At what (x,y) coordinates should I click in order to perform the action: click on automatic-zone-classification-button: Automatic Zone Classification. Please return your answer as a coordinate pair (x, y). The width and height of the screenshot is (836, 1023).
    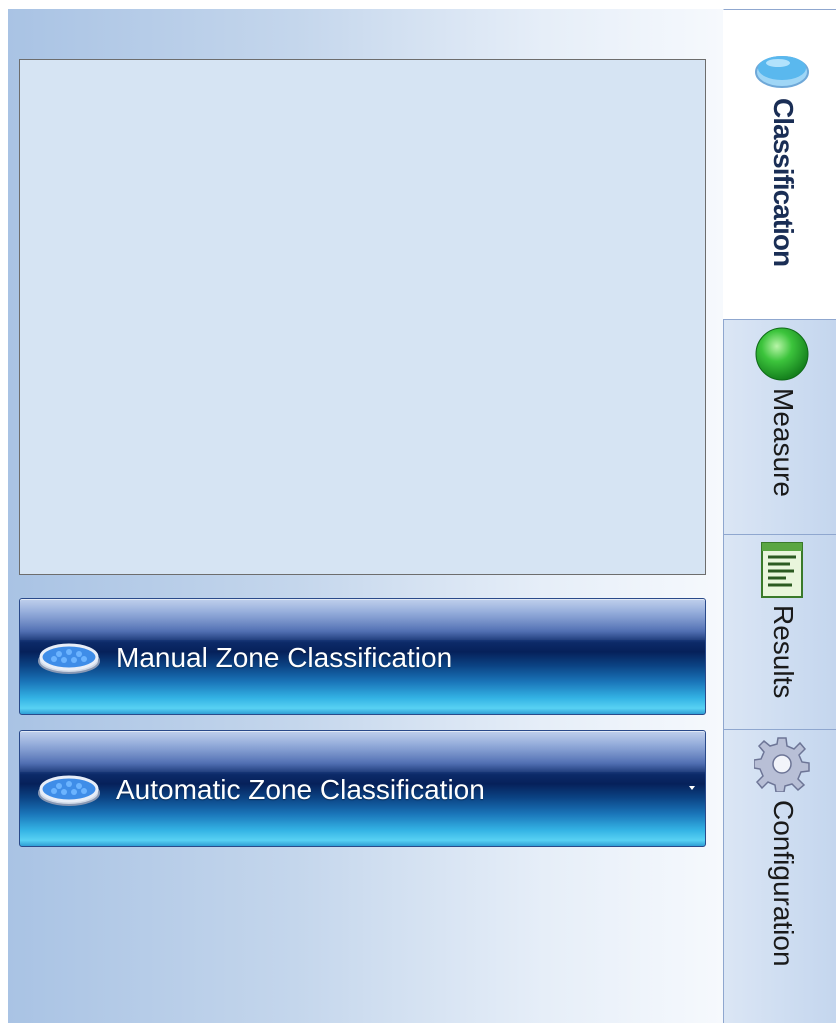
    Looking at the image, I should click on (362, 788).